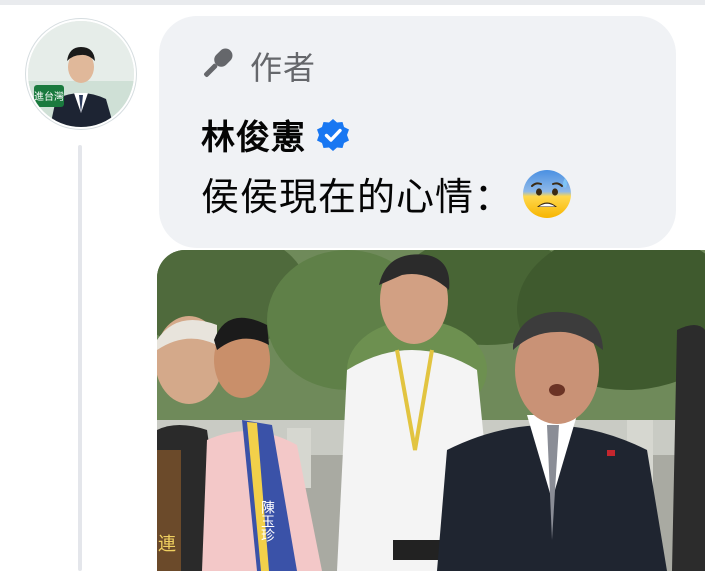 Image resolution: width=705 pixels, height=571 pixels. I want to click on comment-body: 侯侯現在的心情：, so click(387, 193).